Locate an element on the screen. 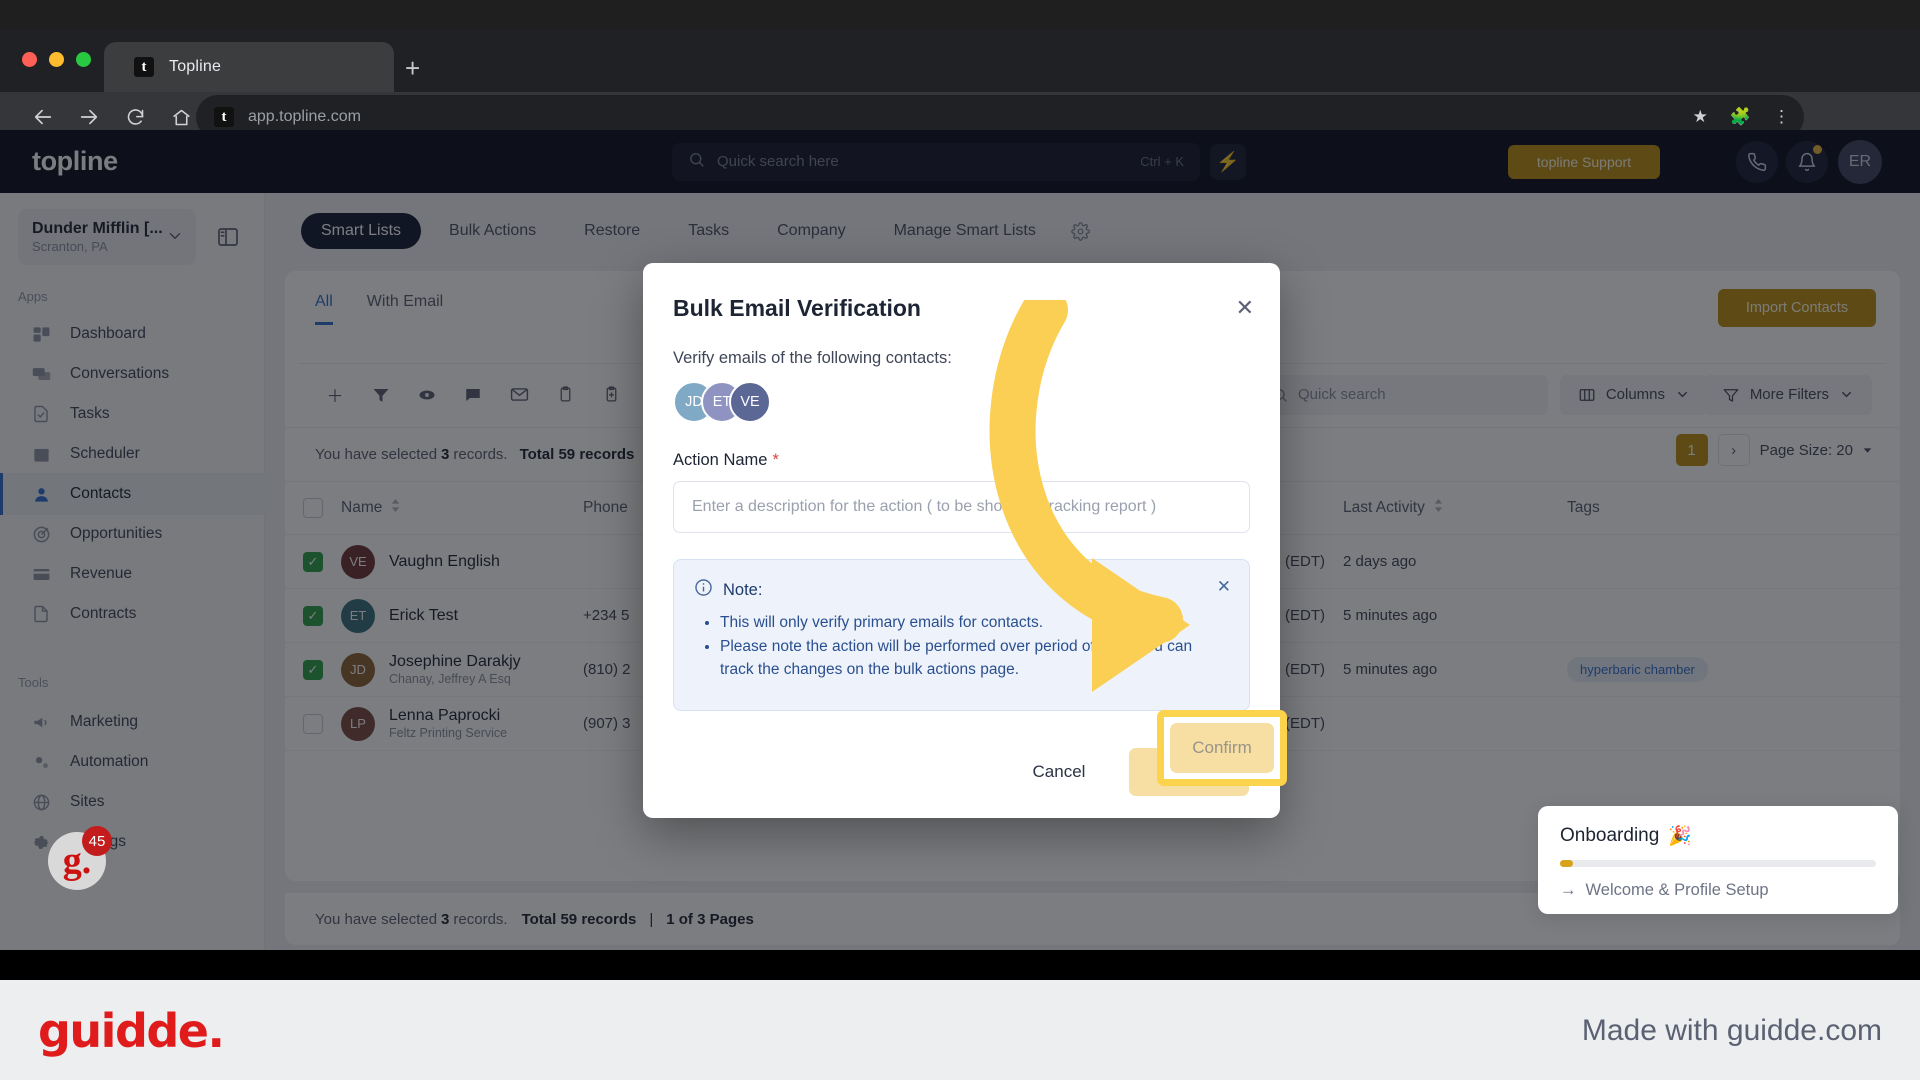 The image size is (1920, 1080). onboarding-step-link: → Welcome & Profile Setup is located at coordinates (1718, 890).